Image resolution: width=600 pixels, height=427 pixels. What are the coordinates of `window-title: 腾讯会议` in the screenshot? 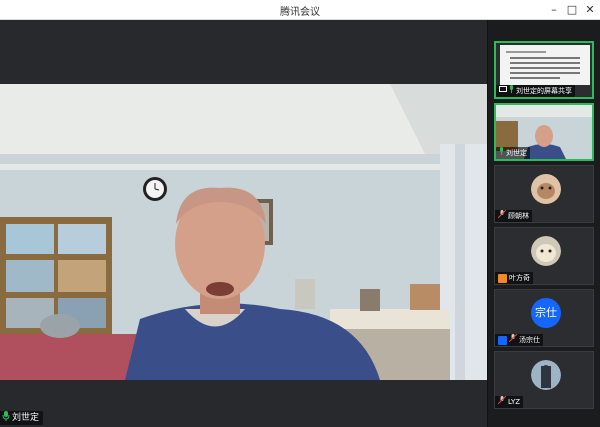 It's located at (300, 12).